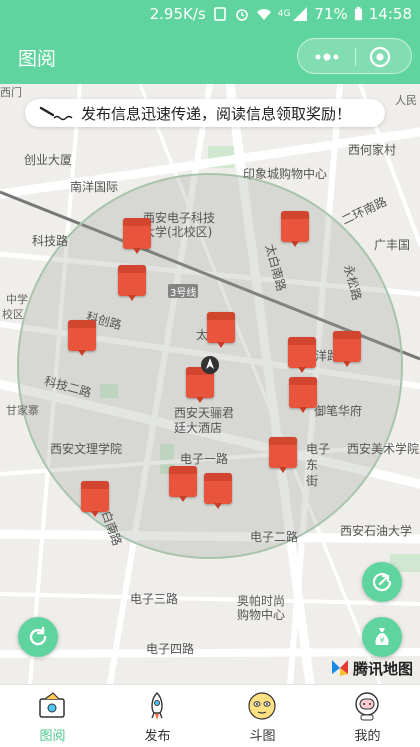 This screenshot has height=747, width=420. What do you see at coordinates (312, 481) in the screenshot?
I see `map-label: 街` at bounding box center [312, 481].